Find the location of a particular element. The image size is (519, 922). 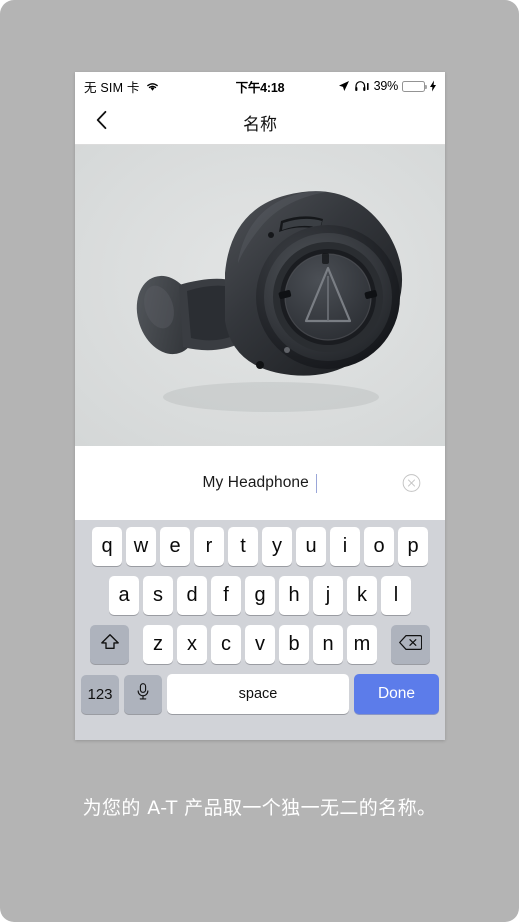

backspace-key is located at coordinates (410, 644).